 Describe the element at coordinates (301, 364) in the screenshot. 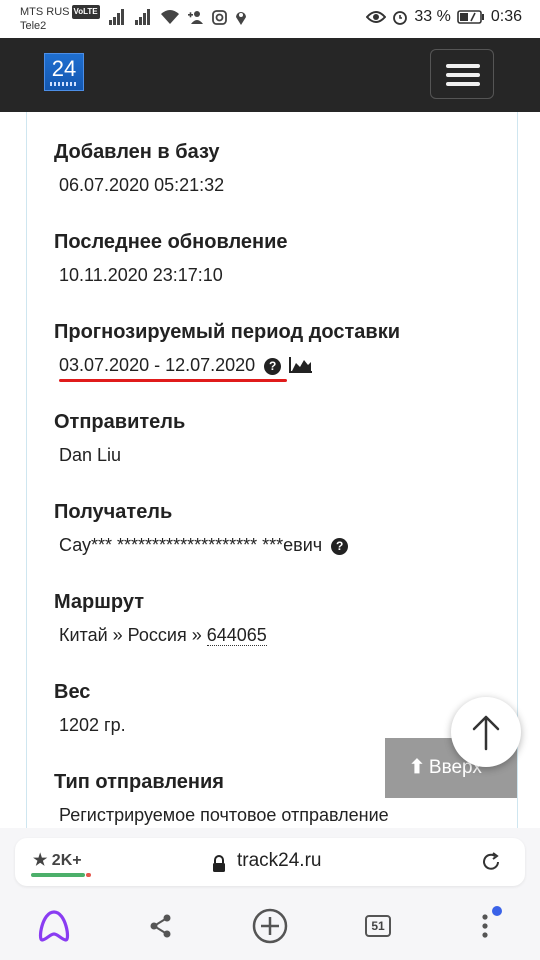

I see `area-chart-icon` at that location.